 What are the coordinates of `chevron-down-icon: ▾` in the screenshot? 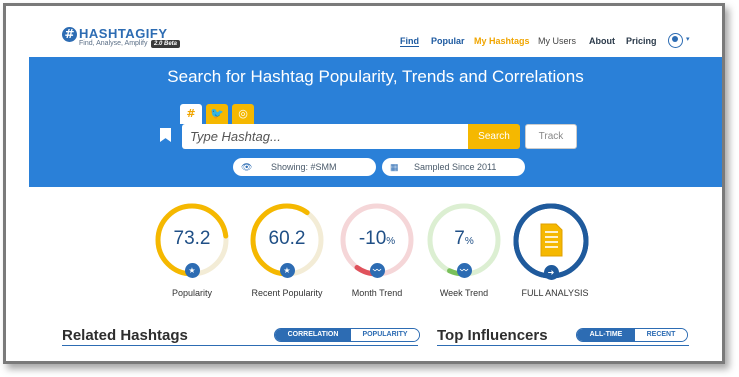 It's located at (688, 39).